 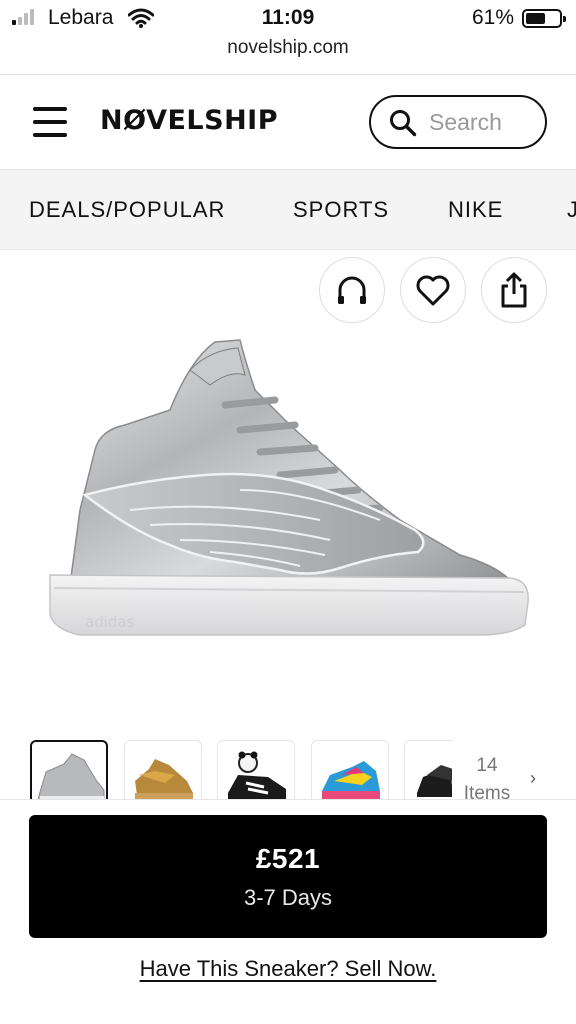 What do you see at coordinates (69, 770) in the screenshot?
I see `thumbnail-silver` at bounding box center [69, 770].